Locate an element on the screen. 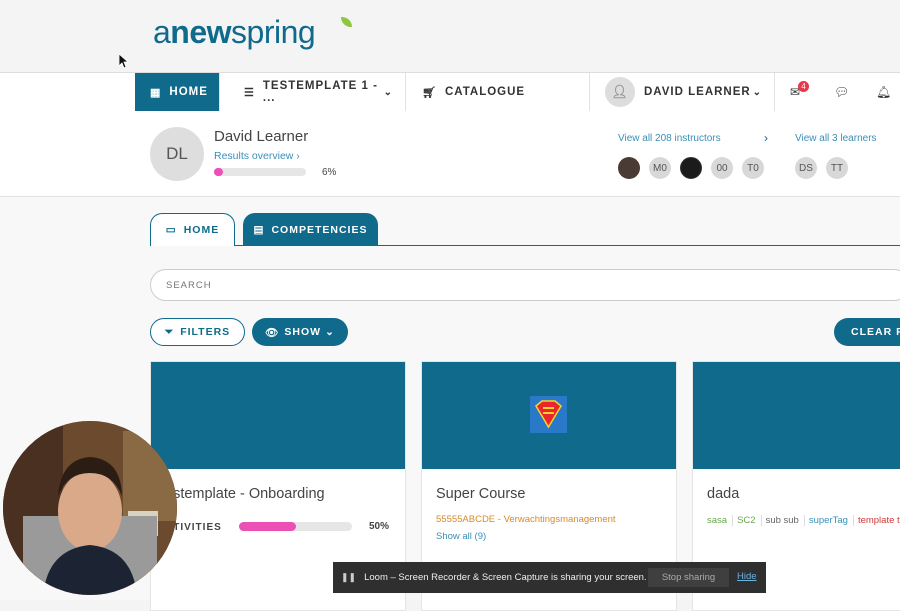 The image size is (900, 611). card-title: Super Course is located at coordinates (481, 494).